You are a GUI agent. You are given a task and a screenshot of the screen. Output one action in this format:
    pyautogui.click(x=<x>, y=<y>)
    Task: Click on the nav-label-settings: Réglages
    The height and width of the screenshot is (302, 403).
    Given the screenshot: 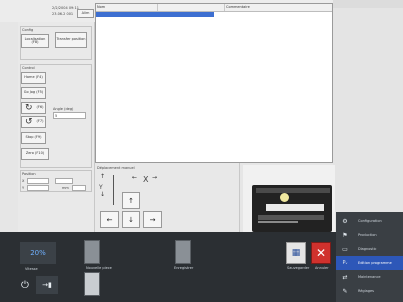 What is the action you would take?
    pyautogui.click(x=366, y=291)
    